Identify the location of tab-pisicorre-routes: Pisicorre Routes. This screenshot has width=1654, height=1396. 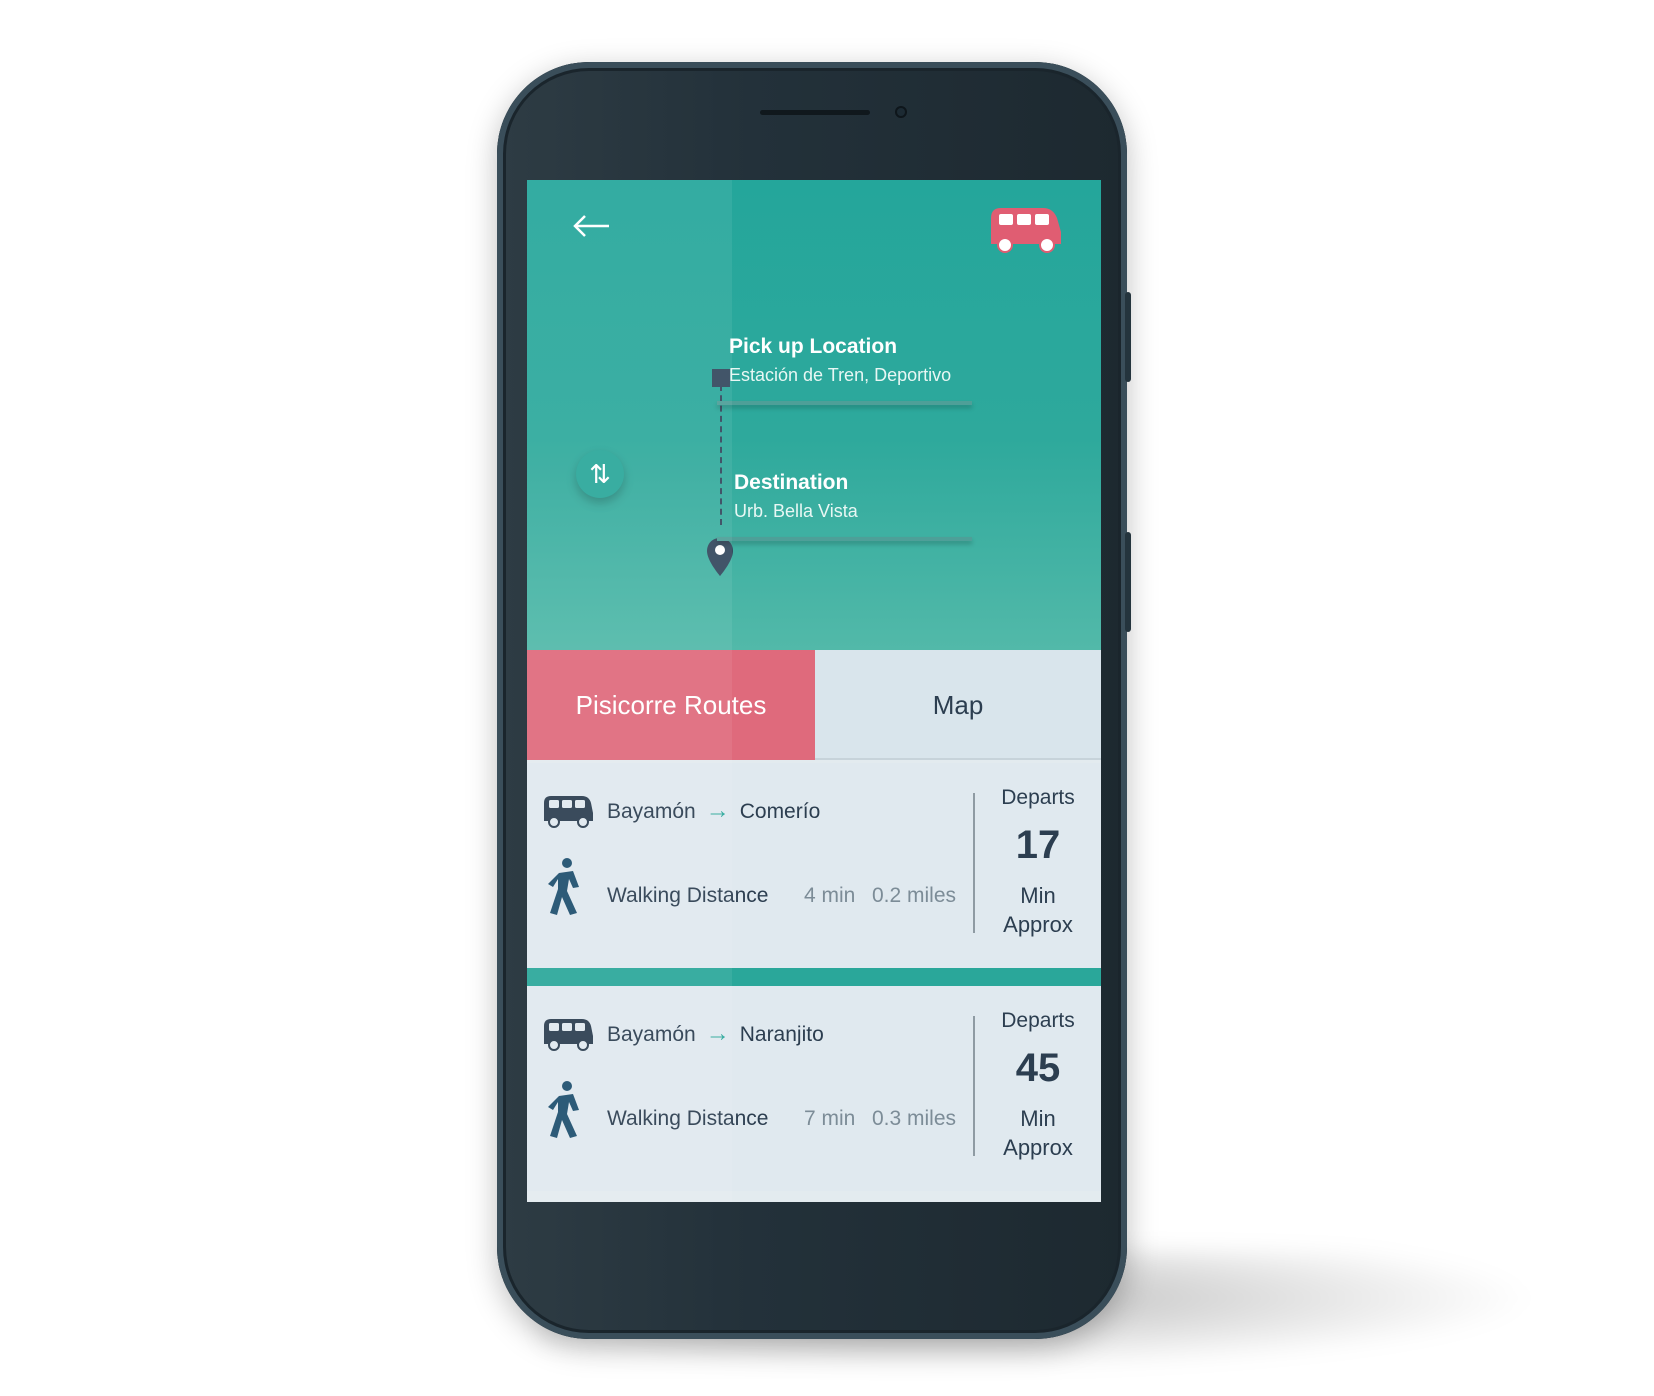
(671, 705).